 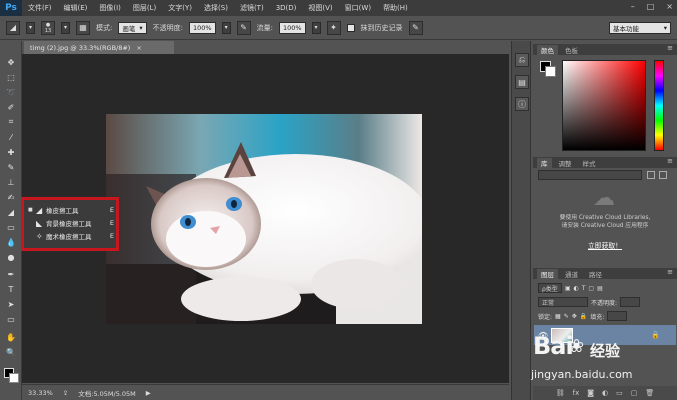 I want to click on tab-layers: 图层, so click(x=547, y=274).